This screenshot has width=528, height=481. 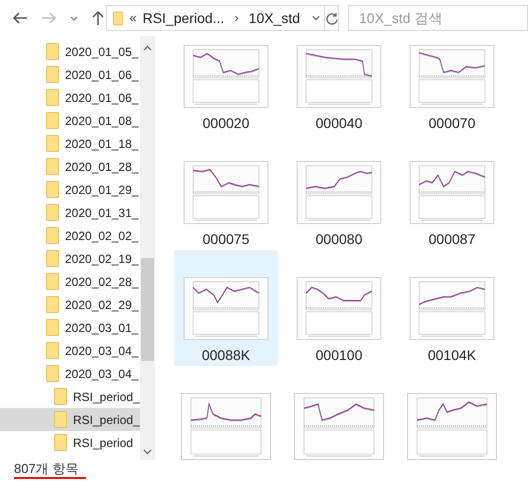 I want to click on scrollbar, so click(x=147, y=248).